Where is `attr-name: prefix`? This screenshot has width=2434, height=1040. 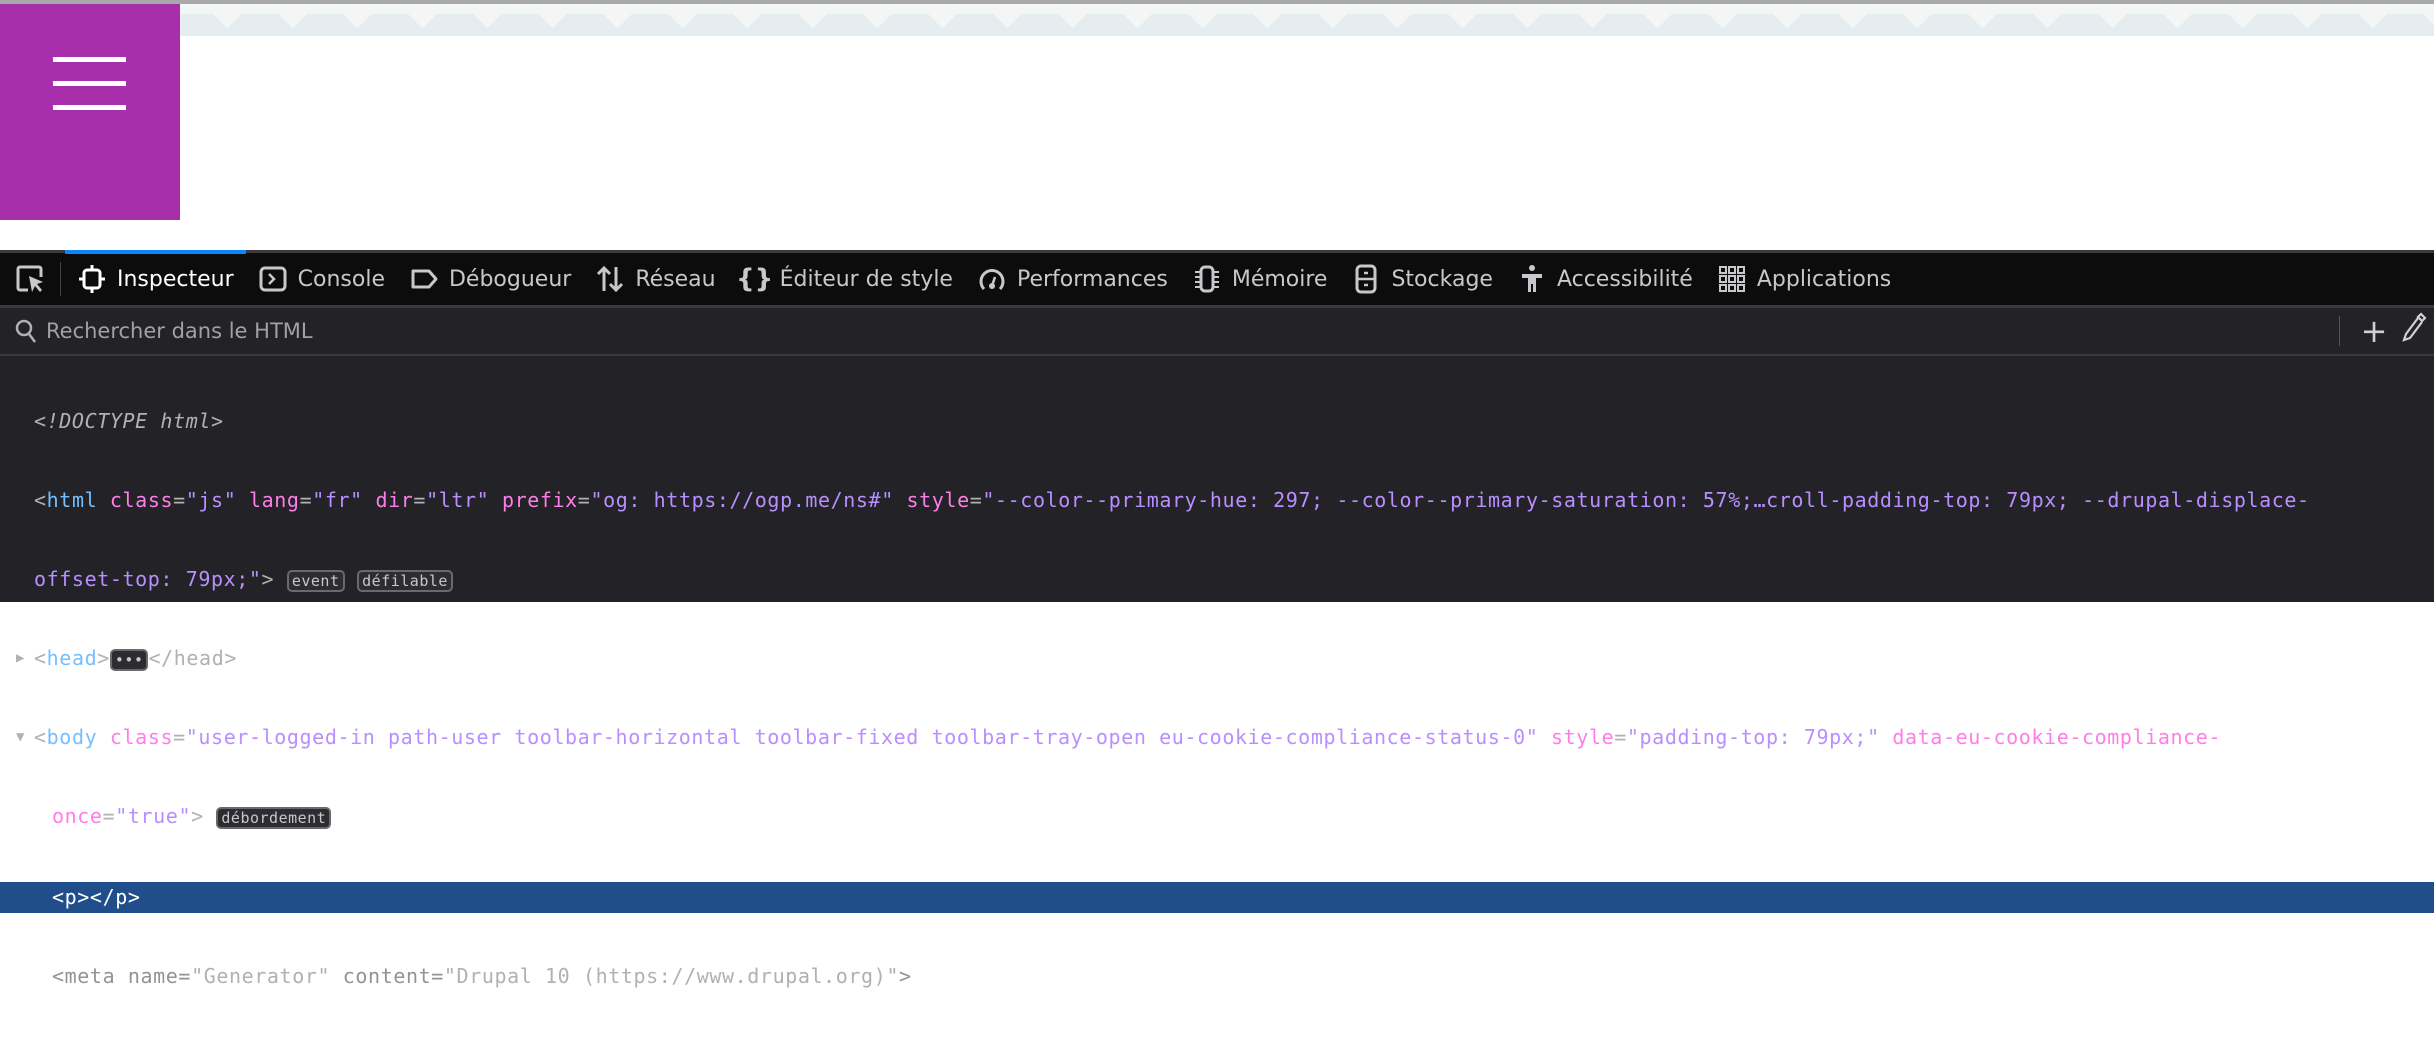 attr-name: prefix is located at coordinates (539, 500).